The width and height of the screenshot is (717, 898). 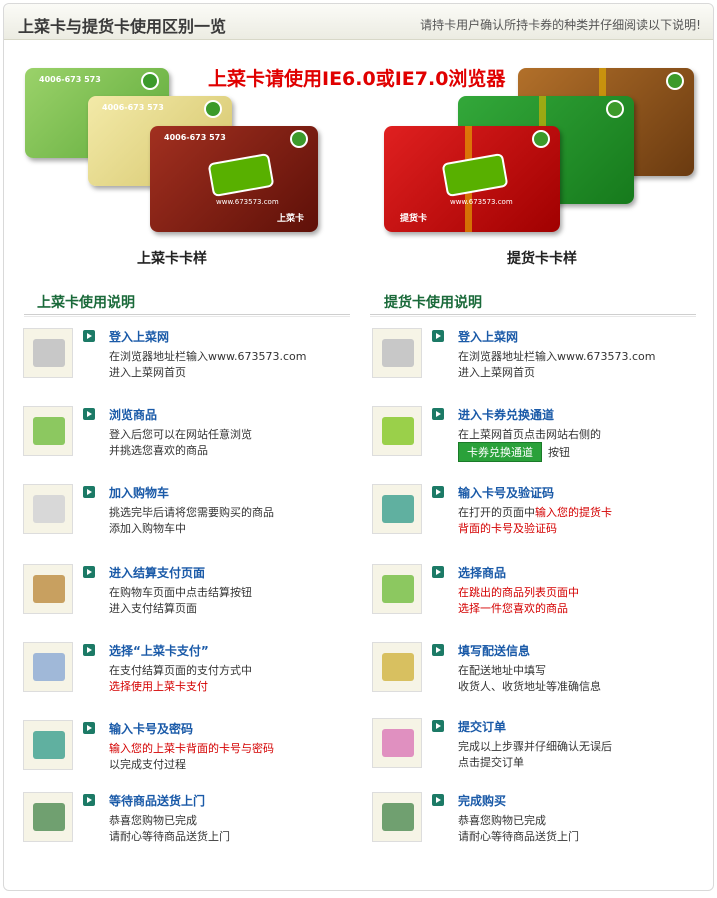 What do you see at coordinates (532, 672) in the screenshot?
I see `tihuo-step-delivery-info: 填写配送信息 在配送地址中填写 收货人、收货地址等准确信息` at bounding box center [532, 672].